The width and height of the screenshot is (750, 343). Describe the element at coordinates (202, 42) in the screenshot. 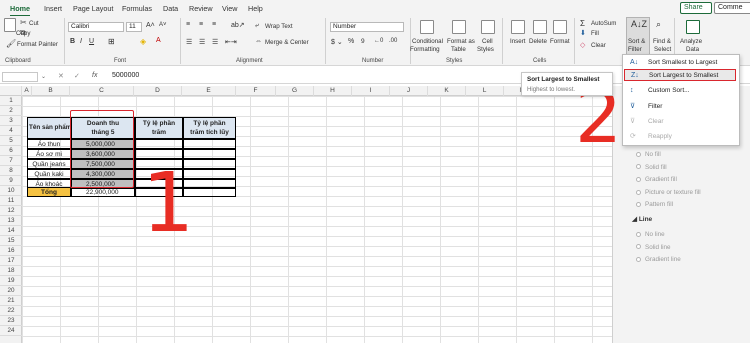

I see `align-center-icon: ☰` at that location.